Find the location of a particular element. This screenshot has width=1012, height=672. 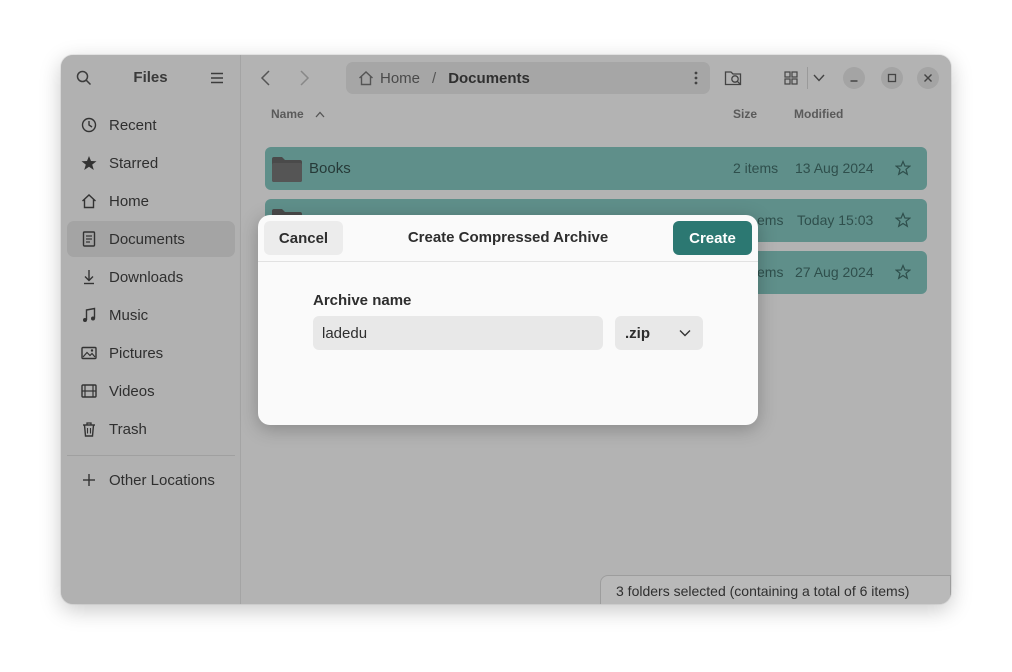

more-options-icon is located at coordinates (696, 78).